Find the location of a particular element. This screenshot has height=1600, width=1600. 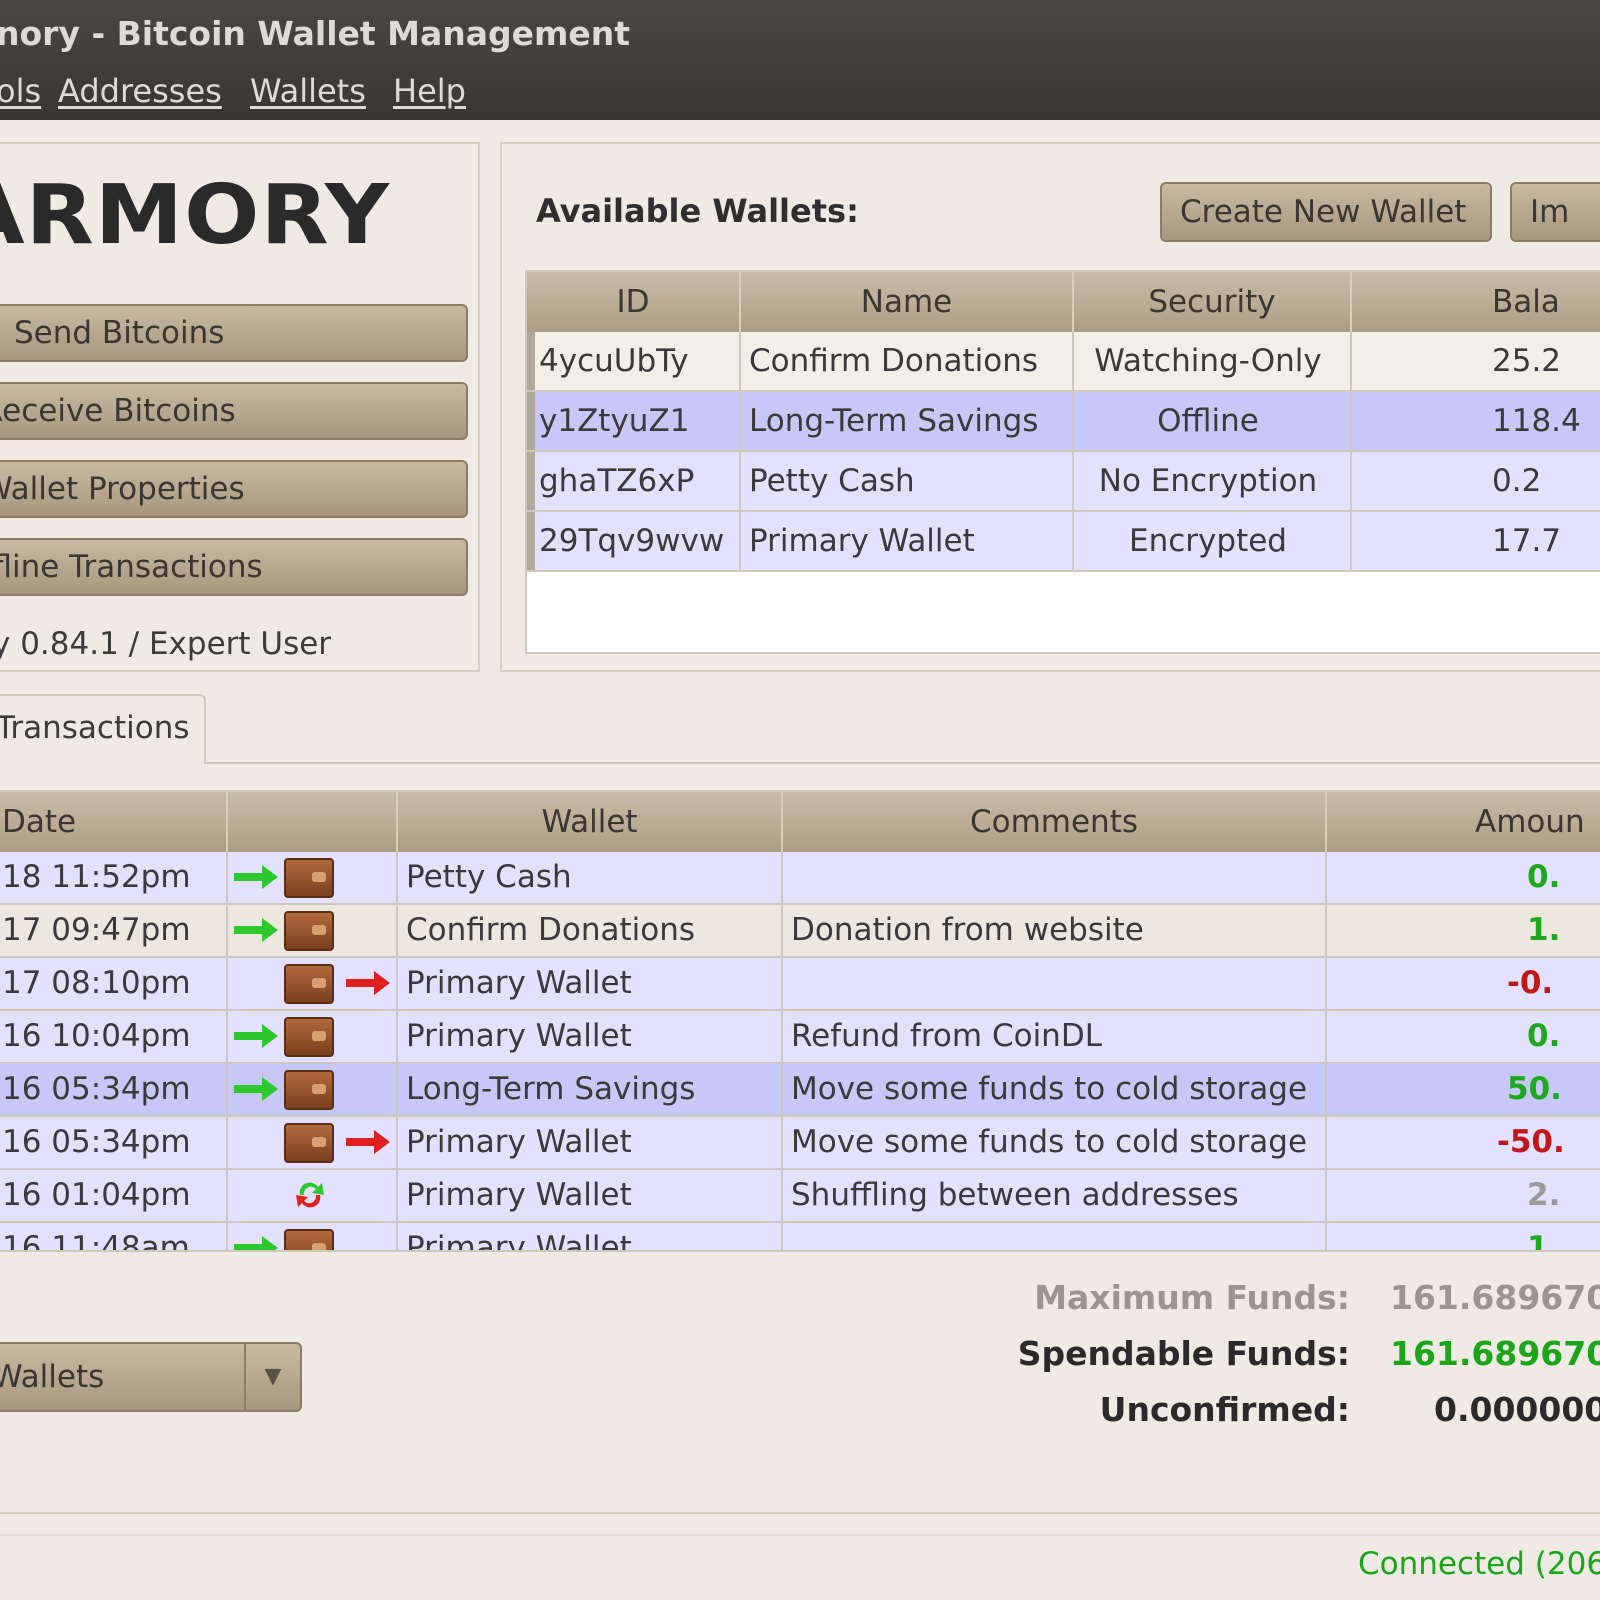

available-wallets-label: Available Wallets: is located at coordinates (697, 211).